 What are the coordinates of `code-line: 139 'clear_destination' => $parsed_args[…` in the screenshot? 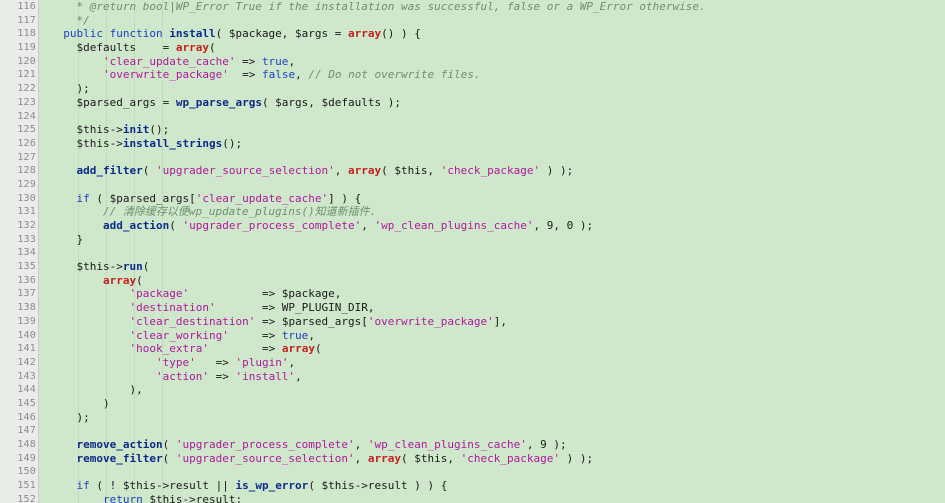 It's located at (472, 322).